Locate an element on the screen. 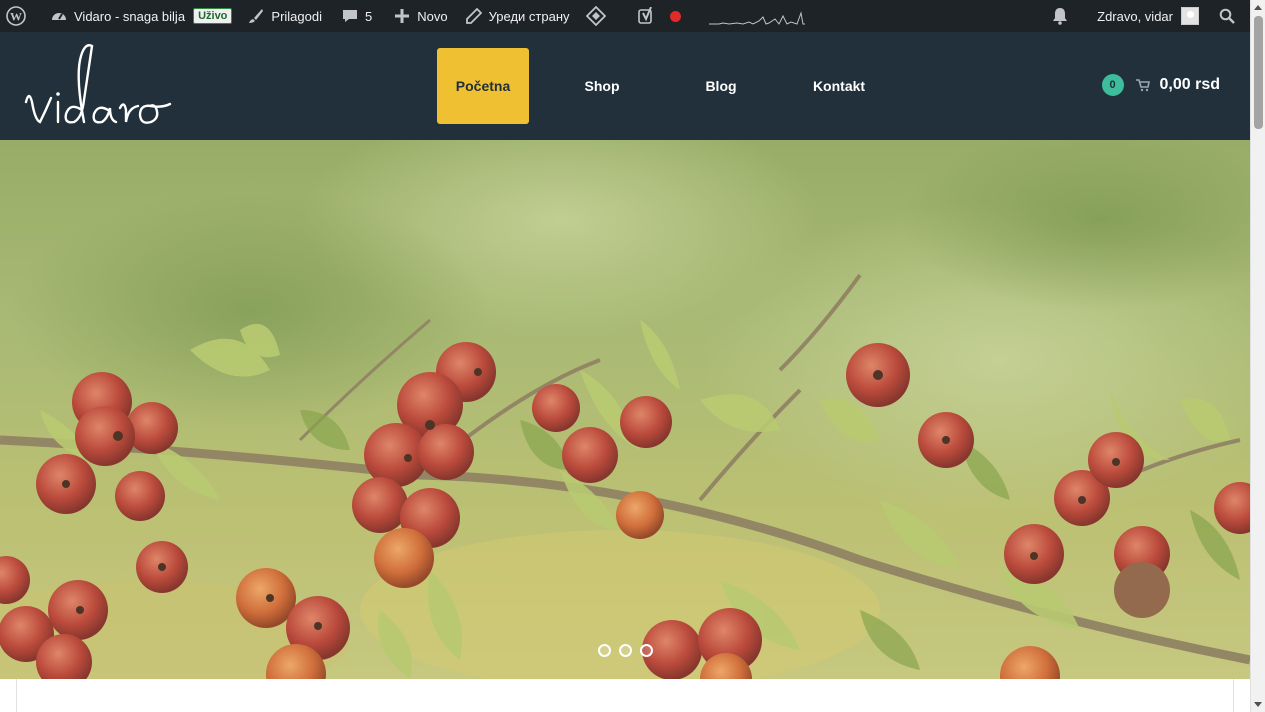 This screenshot has width=1265, height=712. slider-dots is located at coordinates (625, 650).